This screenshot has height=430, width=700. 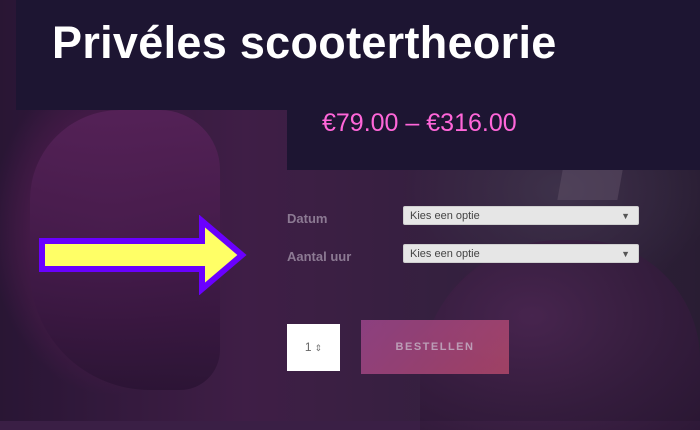 What do you see at coordinates (313, 347) in the screenshot?
I see `quantity-stepper: 1 ⇕` at bounding box center [313, 347].